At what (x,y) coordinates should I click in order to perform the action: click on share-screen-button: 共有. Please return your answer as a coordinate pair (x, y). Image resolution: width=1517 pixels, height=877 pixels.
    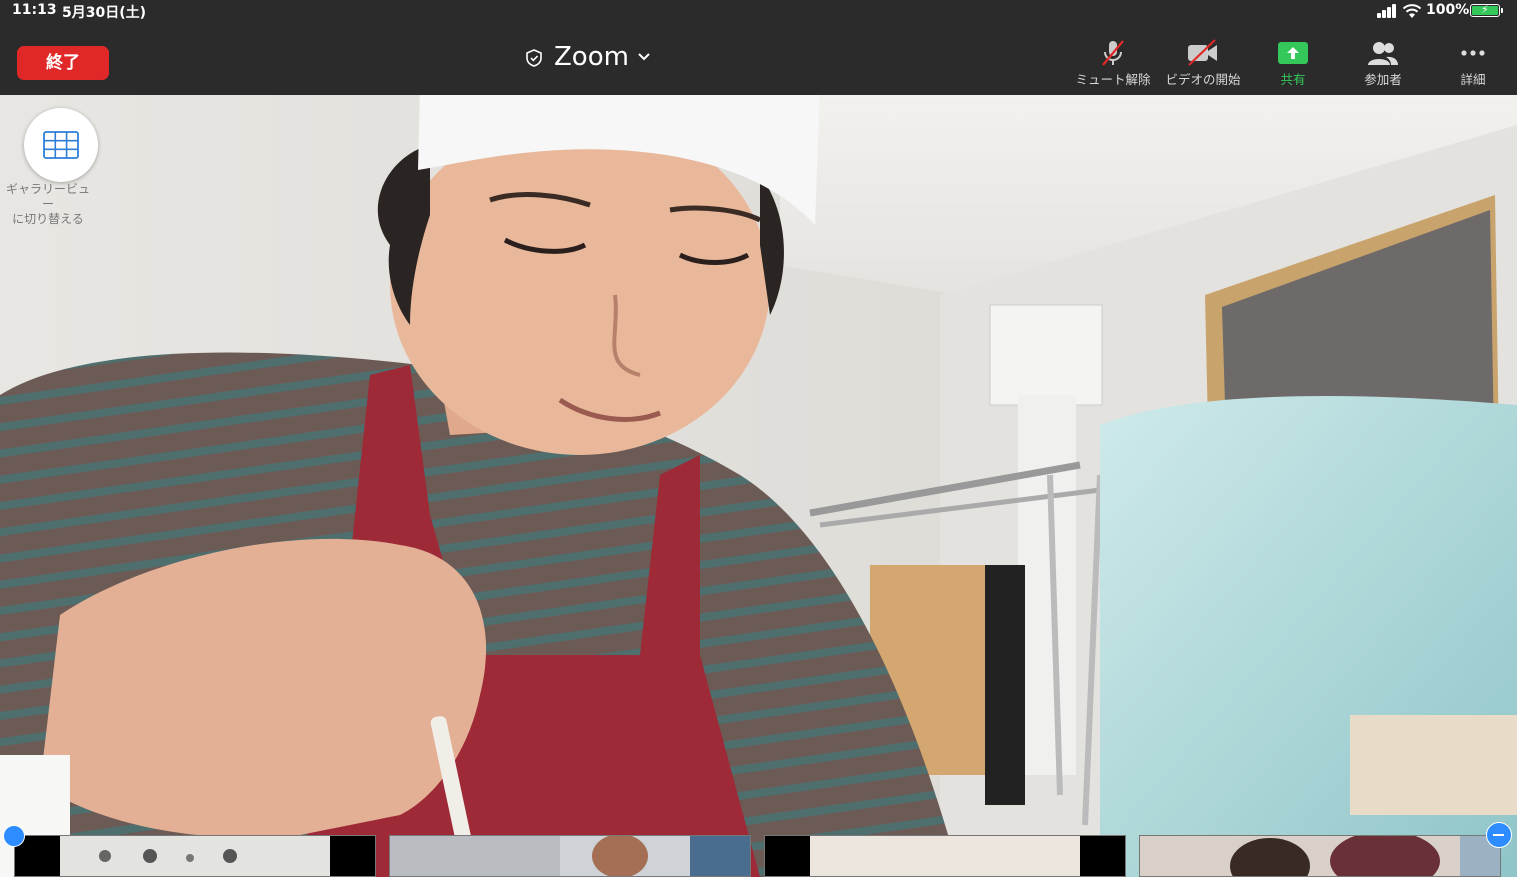
    Looking at the image, I should click on (1293, 62).